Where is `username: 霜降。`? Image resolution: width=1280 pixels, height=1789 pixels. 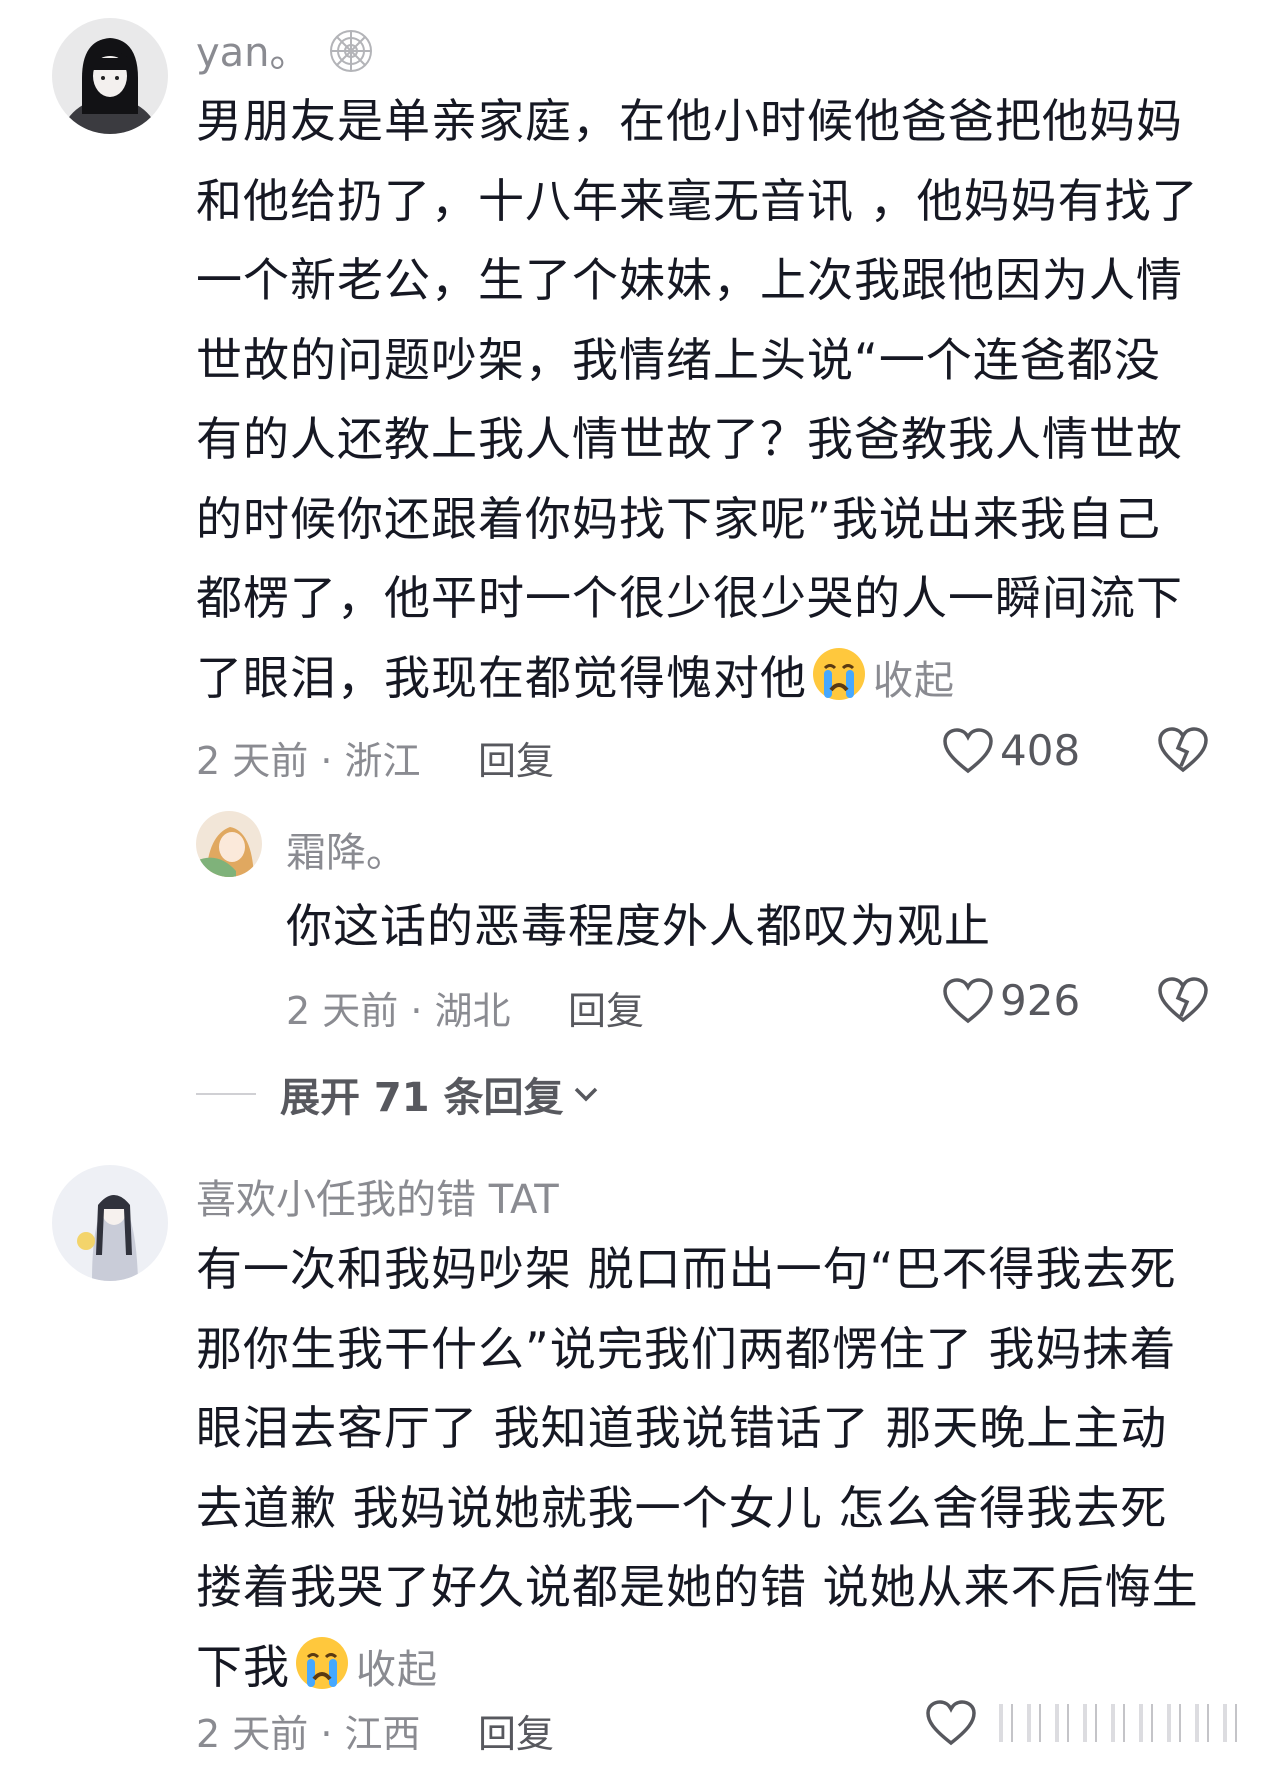 username: 霜降。 is located at coordinates (346, 849).